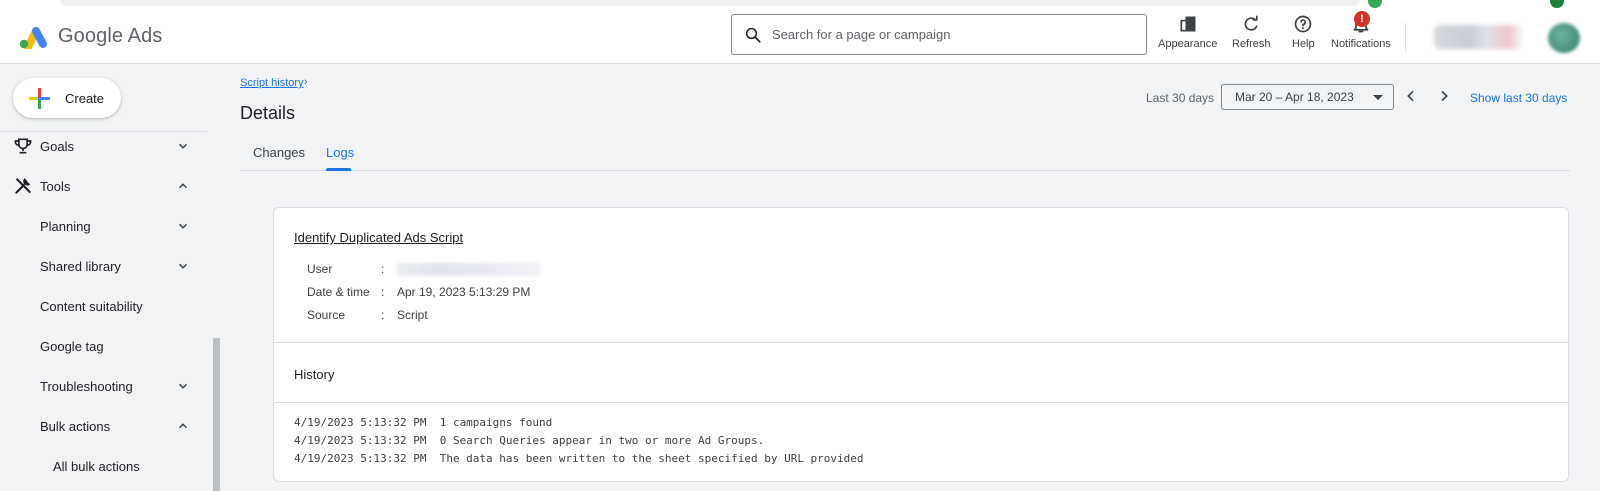 This screenshot has width=1600, height=491. What do you see at coordinates (314, 374) in the screenshot?
I see `history-title: History` at bounding box center [314, 374].